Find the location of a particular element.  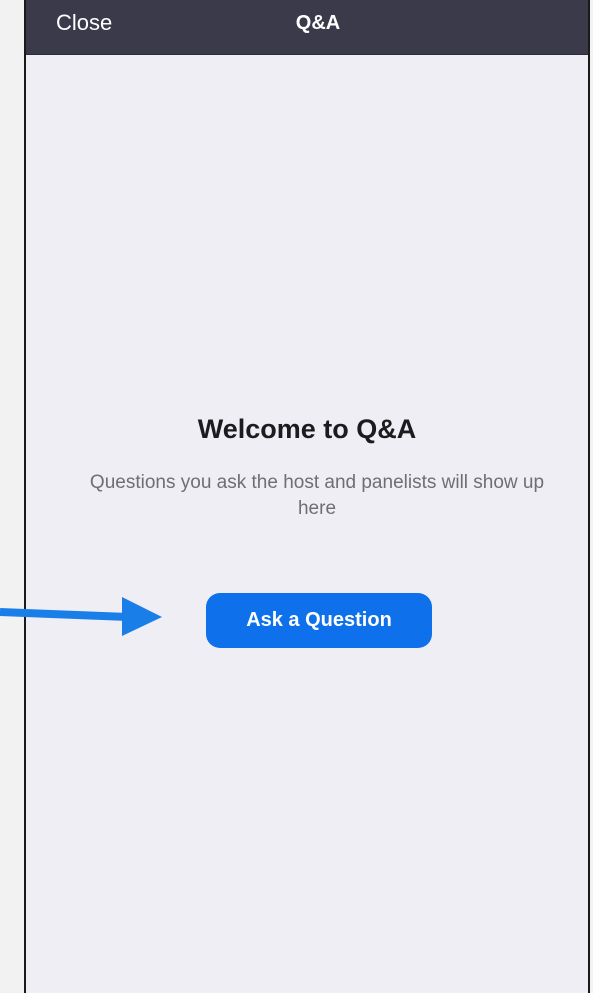

nav-bar: Close Q&A is located at coordinates (307, 27).